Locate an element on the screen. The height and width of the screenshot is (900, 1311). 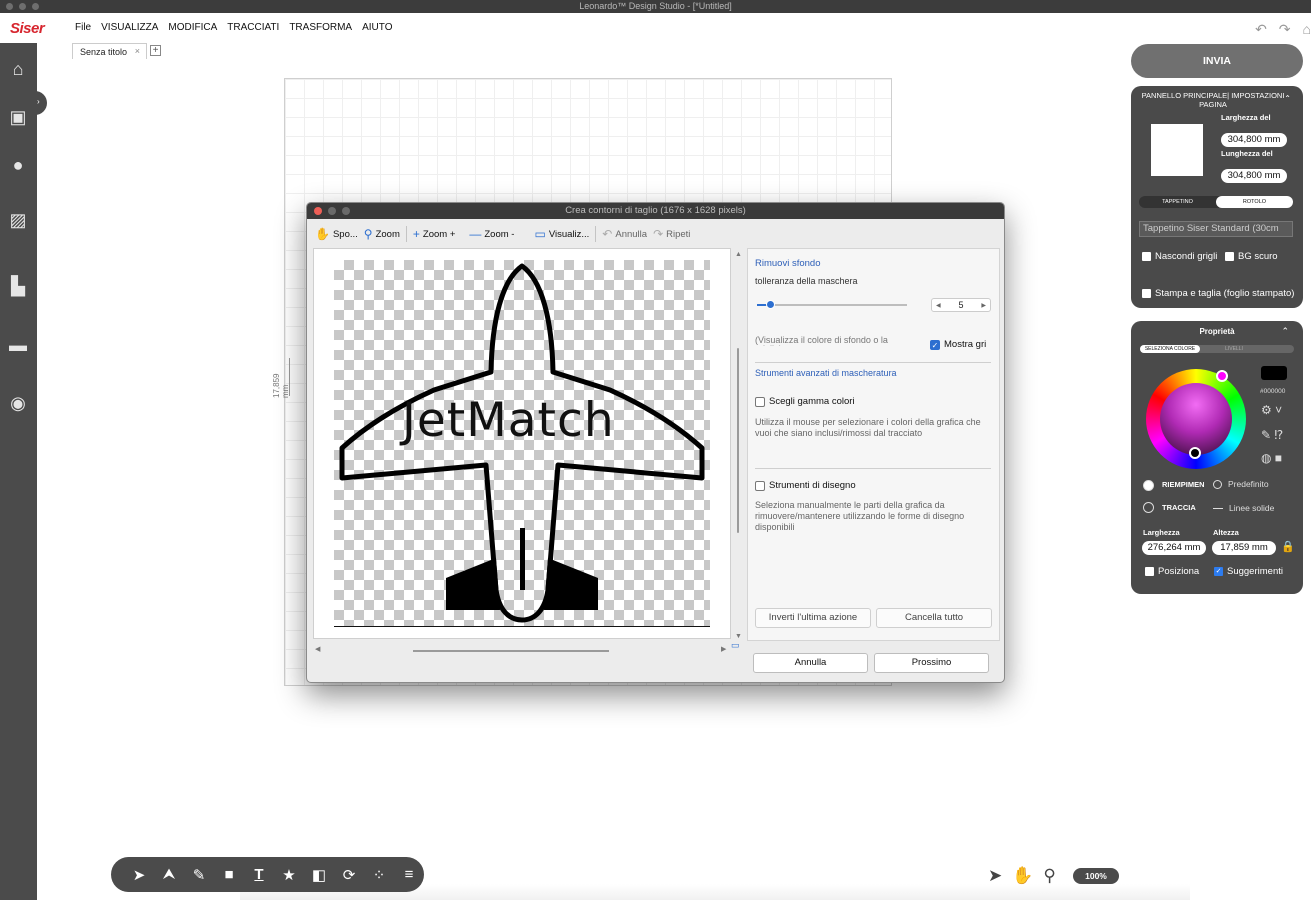
color-range-checkbox: Scegli gamma colori is located at coordinates (805, 401).